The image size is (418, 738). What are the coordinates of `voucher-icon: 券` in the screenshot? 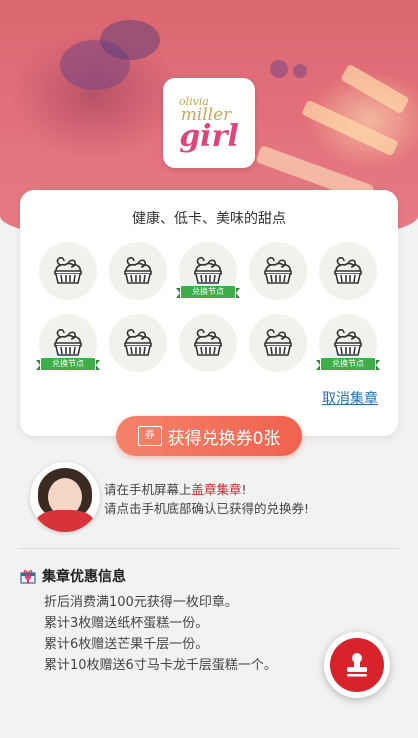 It's located at (149, 436).